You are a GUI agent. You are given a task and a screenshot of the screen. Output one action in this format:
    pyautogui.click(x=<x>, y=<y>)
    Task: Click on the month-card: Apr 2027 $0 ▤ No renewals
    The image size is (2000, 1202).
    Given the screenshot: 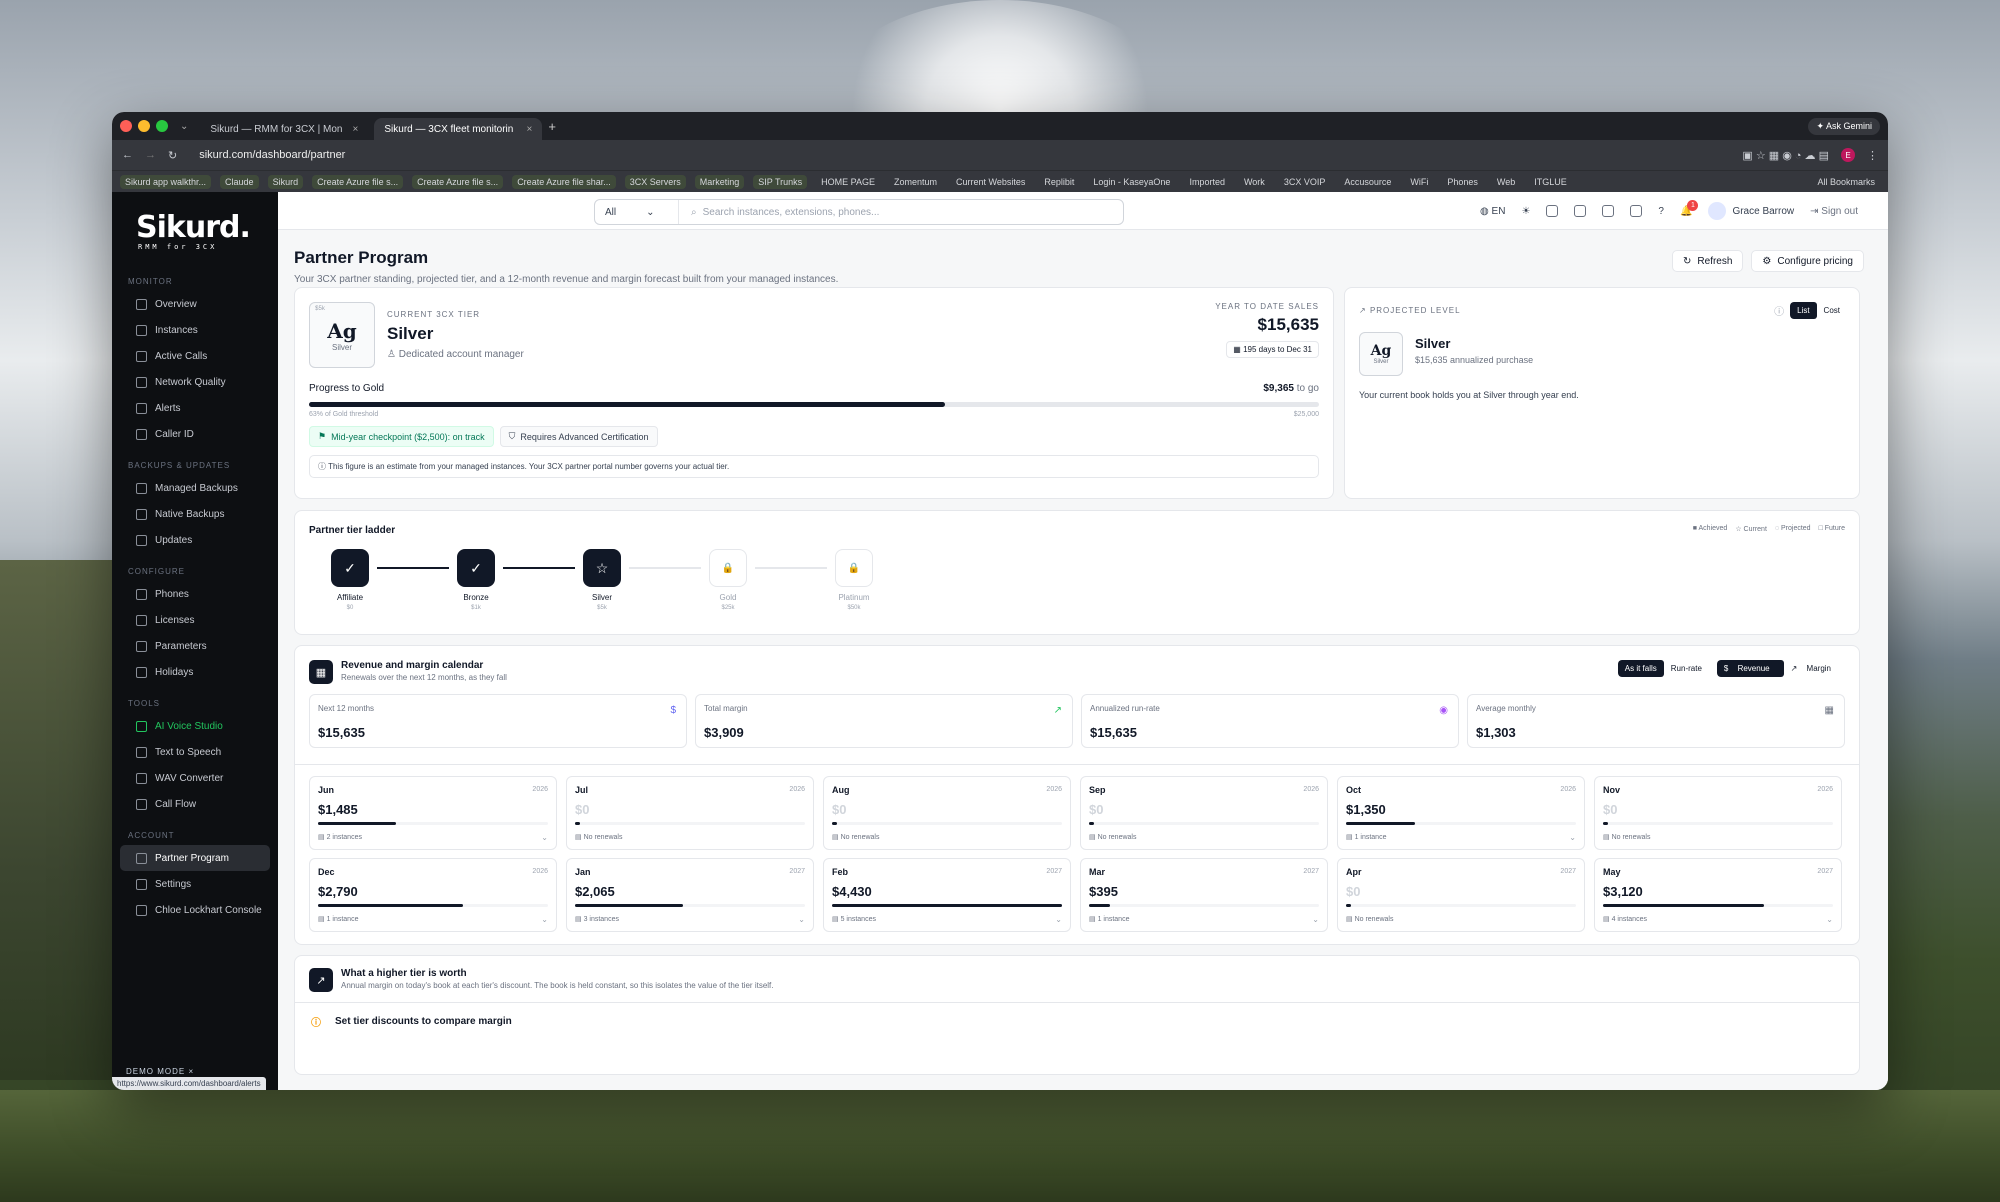 What is the action you would take?
    pyautogui.click(x=1461, y=895)
    